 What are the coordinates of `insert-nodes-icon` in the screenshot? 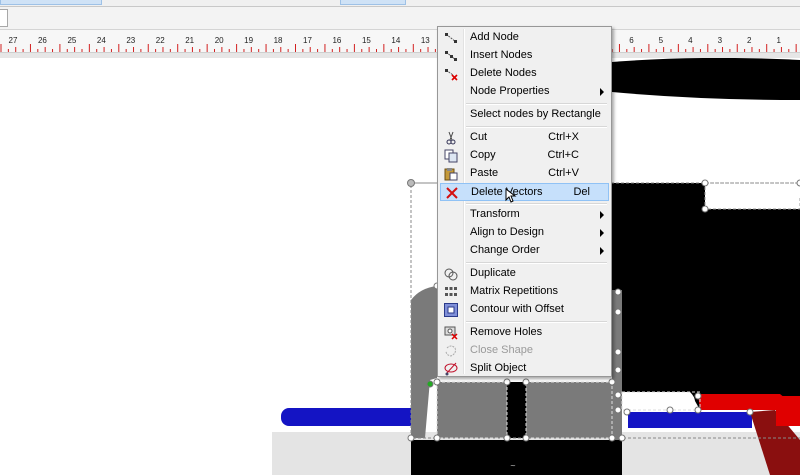 It's located at (451, 56).